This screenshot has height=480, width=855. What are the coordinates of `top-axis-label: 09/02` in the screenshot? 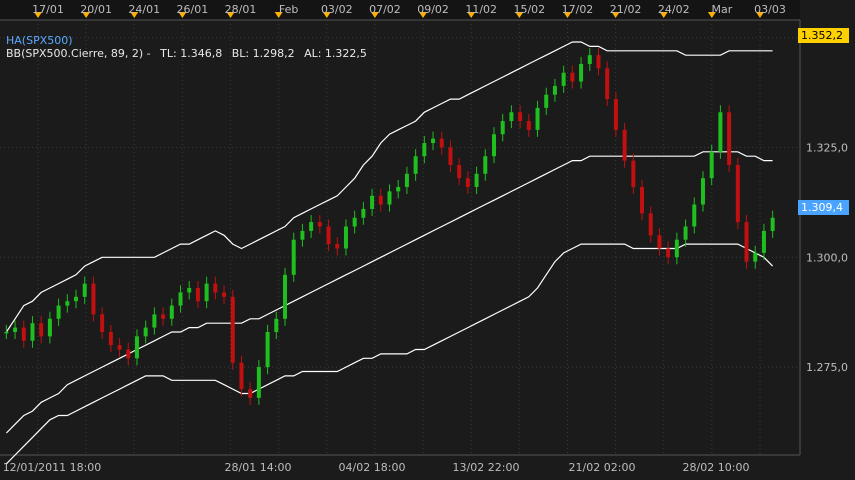 It's located at (433, 9).